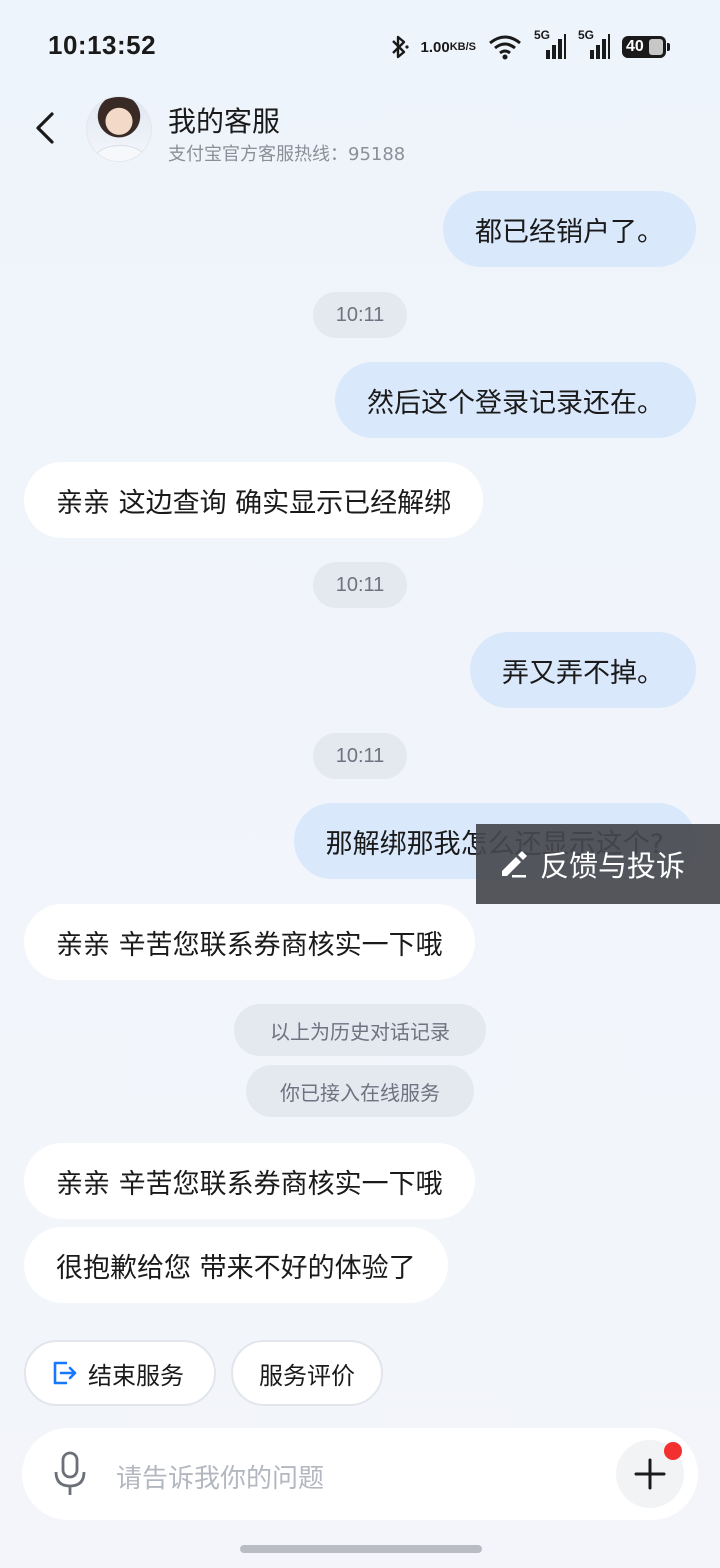  I want to click on hotline-subtitle: 支付宝官方客服热线：95188, so click(287, 154).